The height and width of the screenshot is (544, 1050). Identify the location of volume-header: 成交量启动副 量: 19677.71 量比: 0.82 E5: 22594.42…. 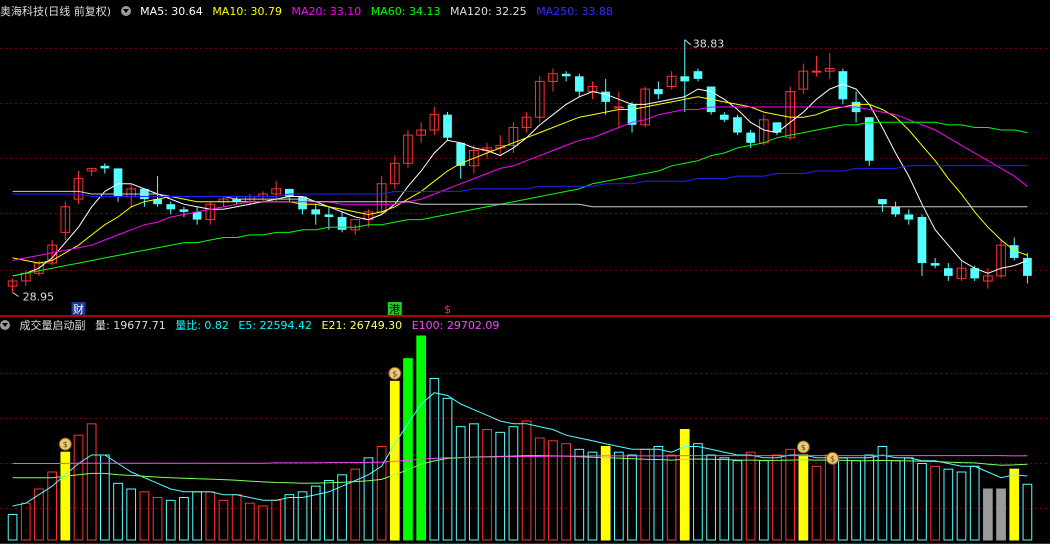
(252, 326).